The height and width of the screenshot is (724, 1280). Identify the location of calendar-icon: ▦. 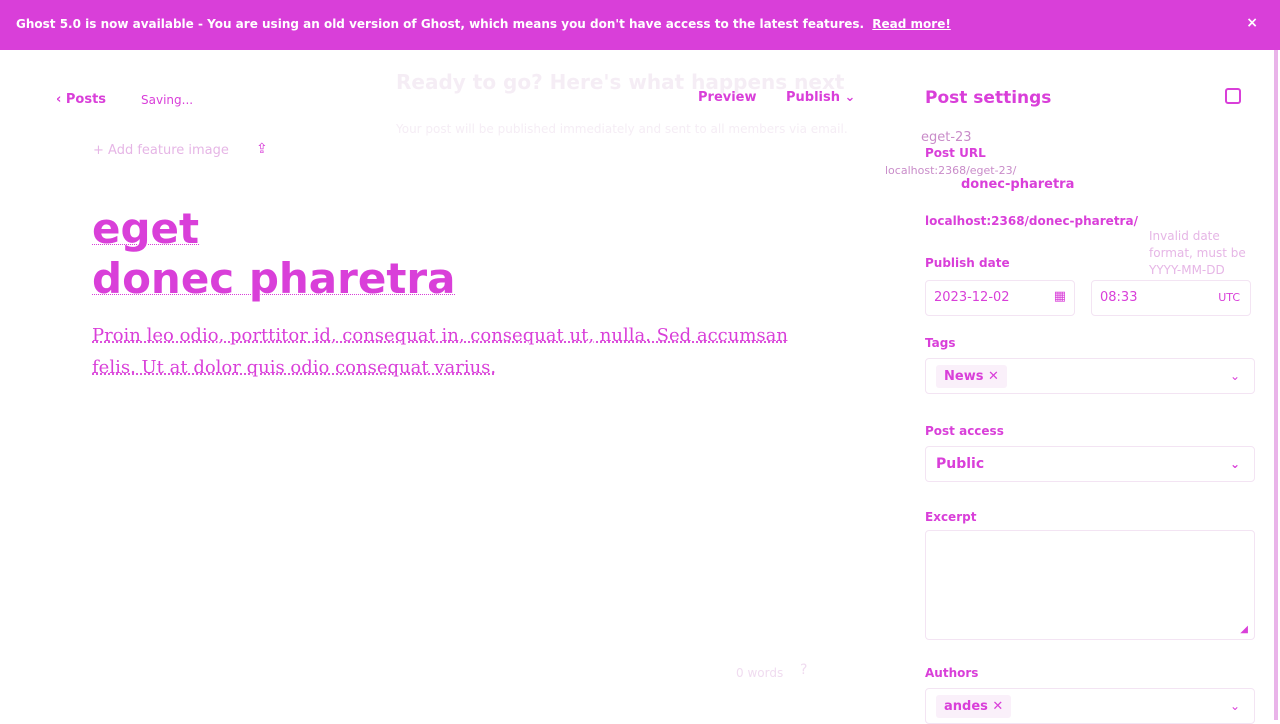
(1059, 296).